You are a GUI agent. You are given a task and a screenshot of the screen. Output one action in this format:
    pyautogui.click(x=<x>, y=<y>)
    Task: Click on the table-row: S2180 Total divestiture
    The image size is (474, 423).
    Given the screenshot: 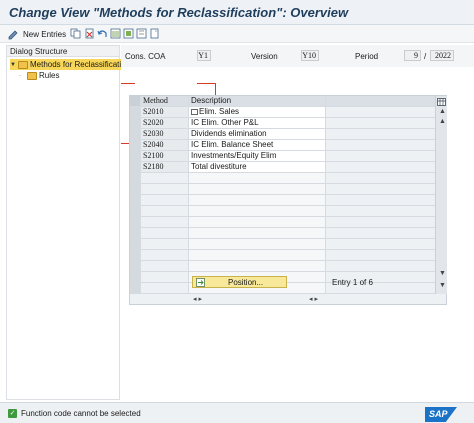 What is the action you would take?
    pyautogui.click(x=282, y=167)
    